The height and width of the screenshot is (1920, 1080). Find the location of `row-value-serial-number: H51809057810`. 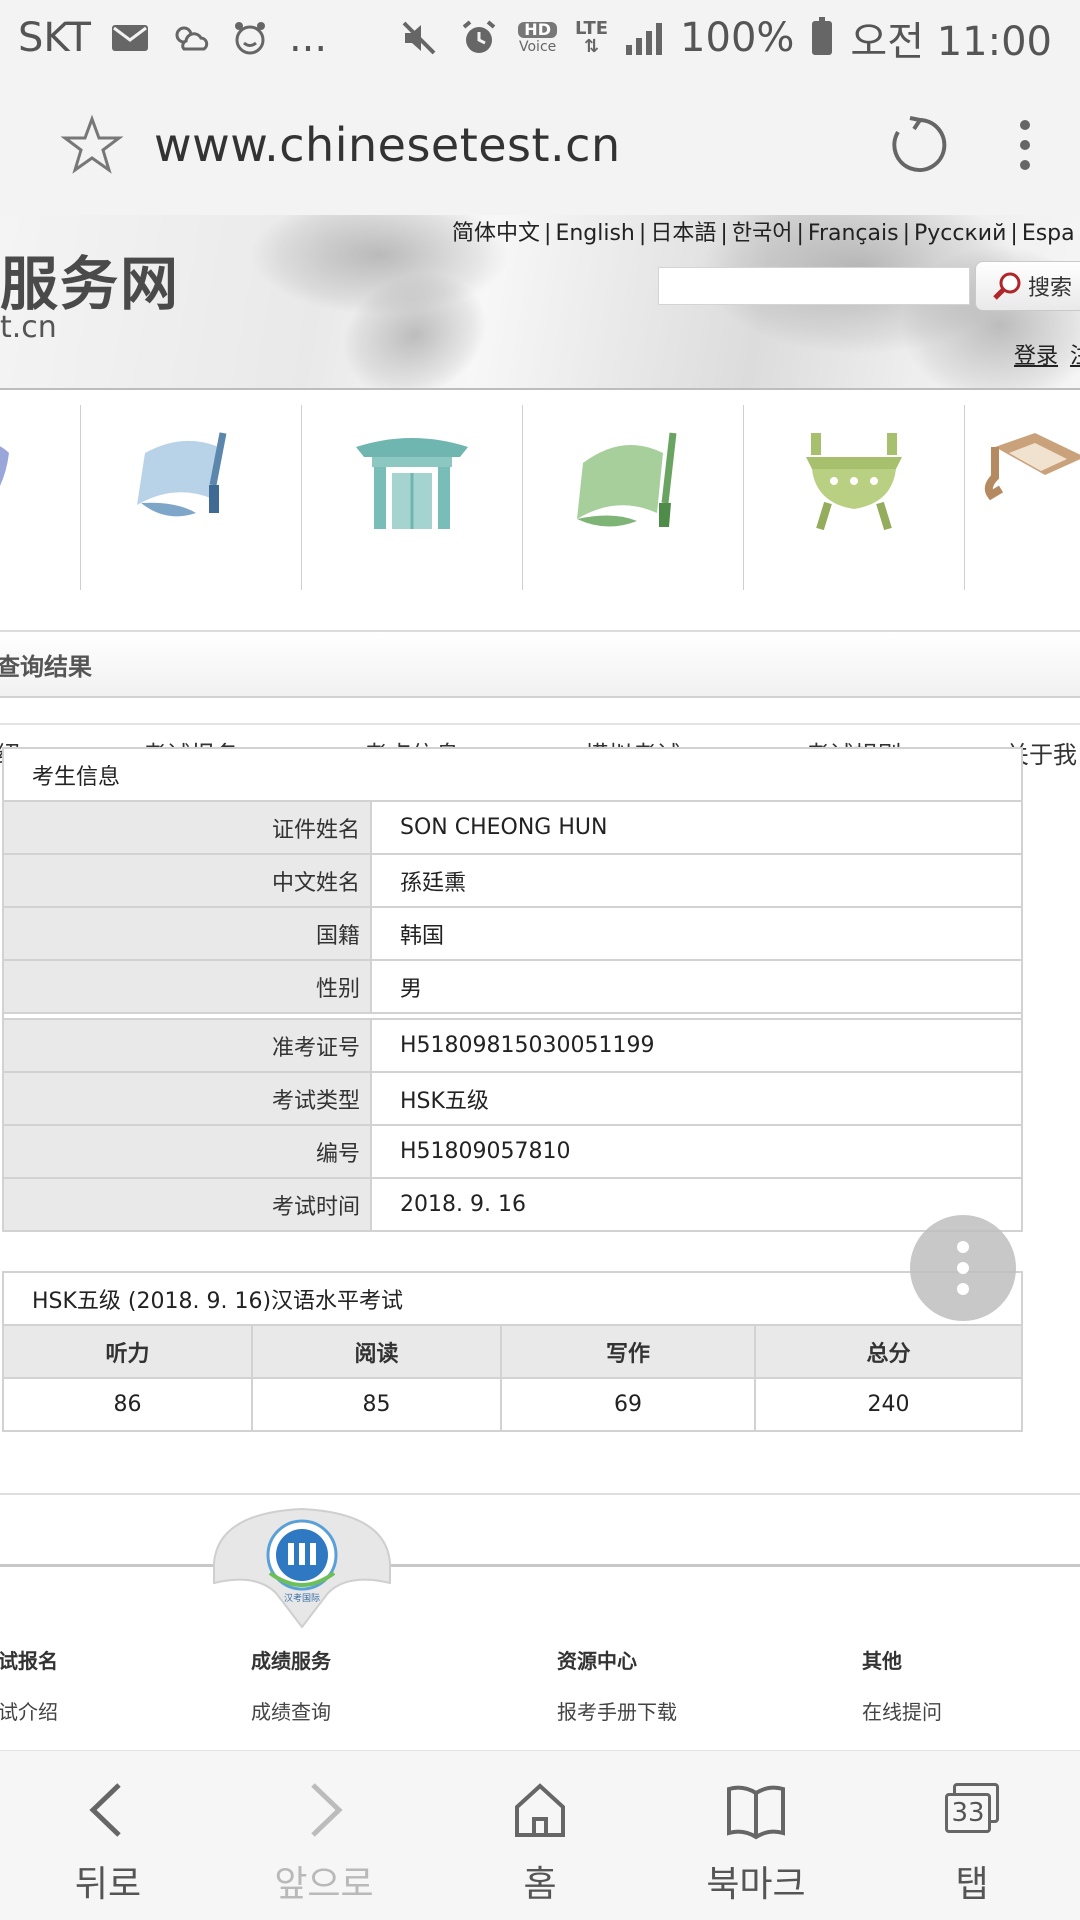

row-value-serial-number: H51809057810 is located at coordinates (696, 1151).